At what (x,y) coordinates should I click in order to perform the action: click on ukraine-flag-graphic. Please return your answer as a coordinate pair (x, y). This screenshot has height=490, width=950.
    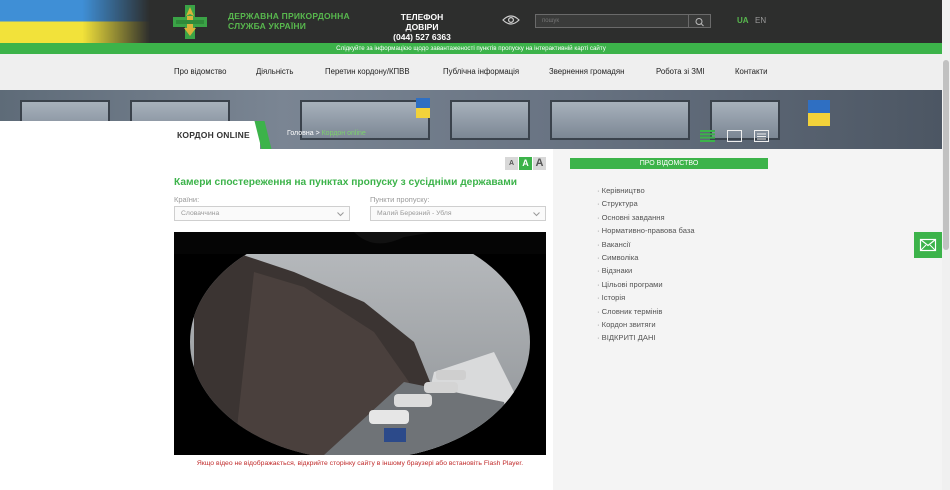
    Looking at the image, I should click on (75, 21).